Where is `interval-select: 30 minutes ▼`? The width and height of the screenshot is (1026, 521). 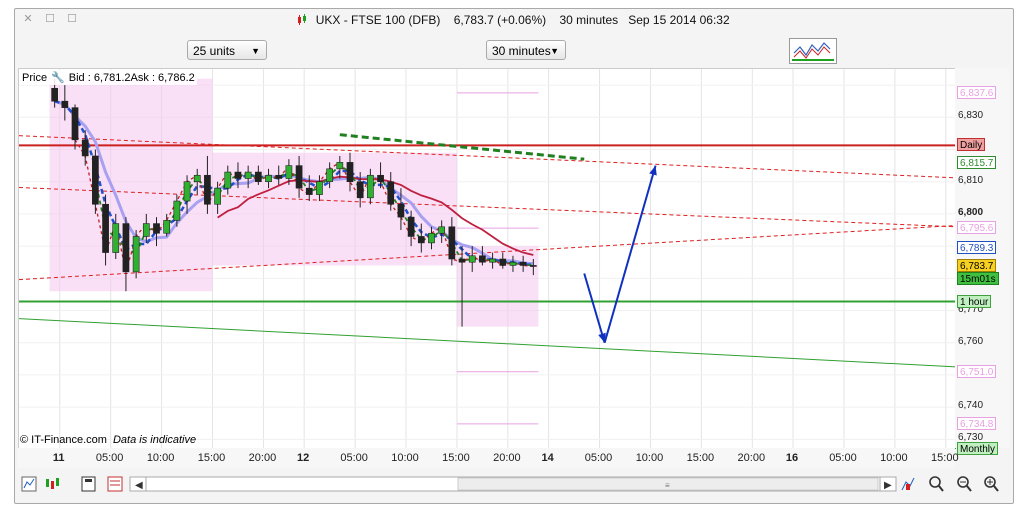 interval-select: 30 minutes ▼ is located at coordinates (526, 50).